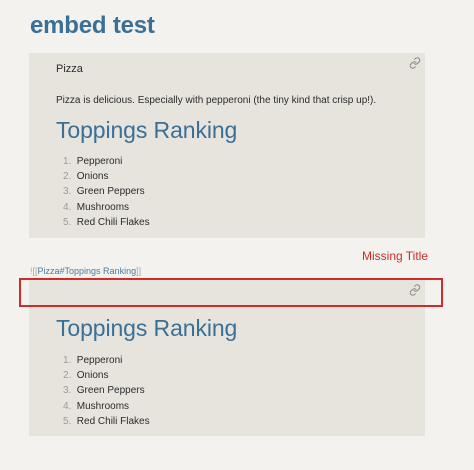 This screenshot has width=474, height=470. Describe the element at coordinates (395, 256) in the screenshot. I see `annotation-label: Missing Title` at that location.